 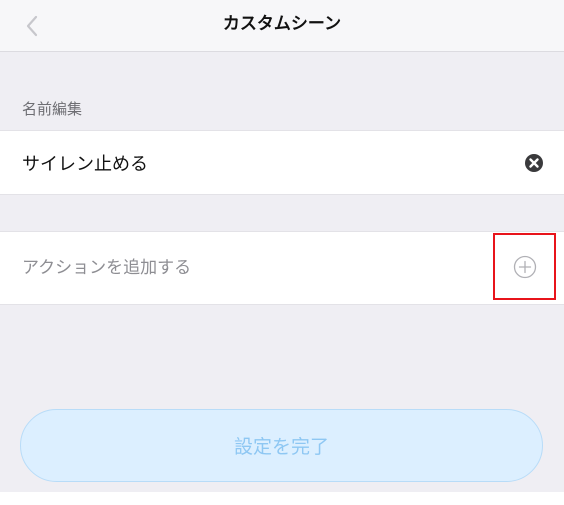 I want to click on add-action-label: アクションを追加する, so click(x=107, y=268).